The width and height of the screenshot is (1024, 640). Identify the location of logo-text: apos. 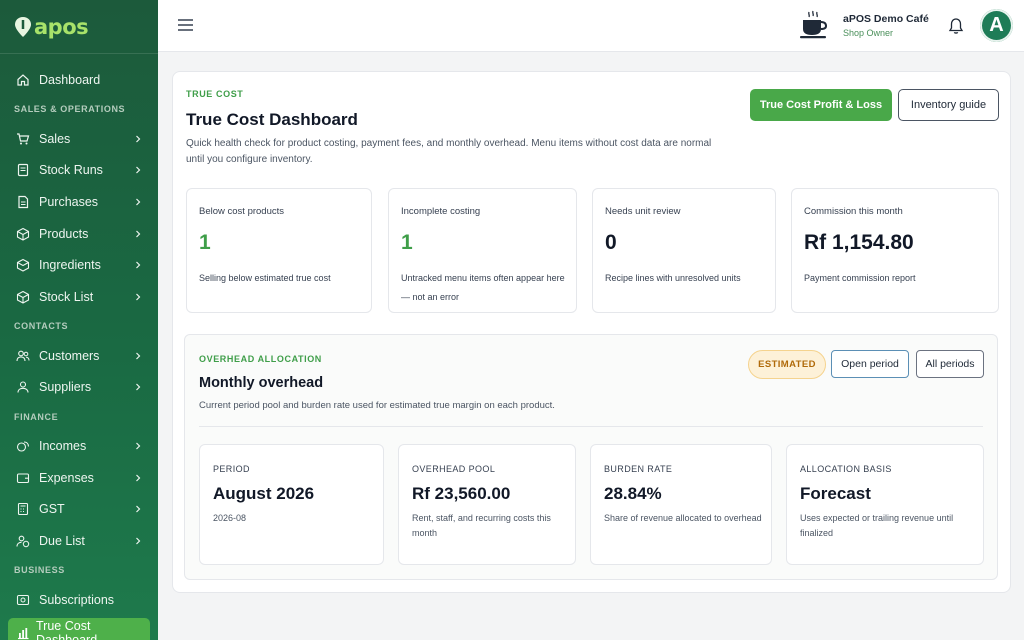
(61, 26).